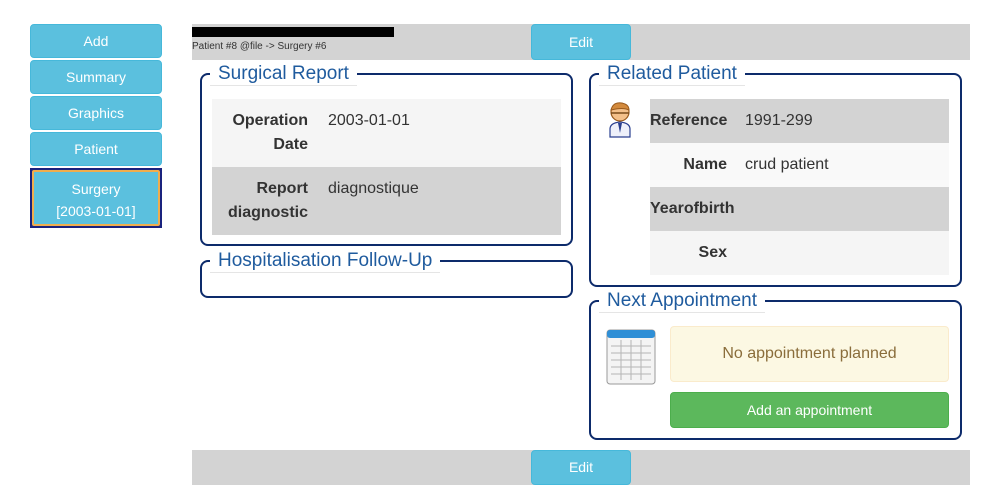 This screenshot has height=485, width=1000. I want to click on redacted-title, so click(293, 32).